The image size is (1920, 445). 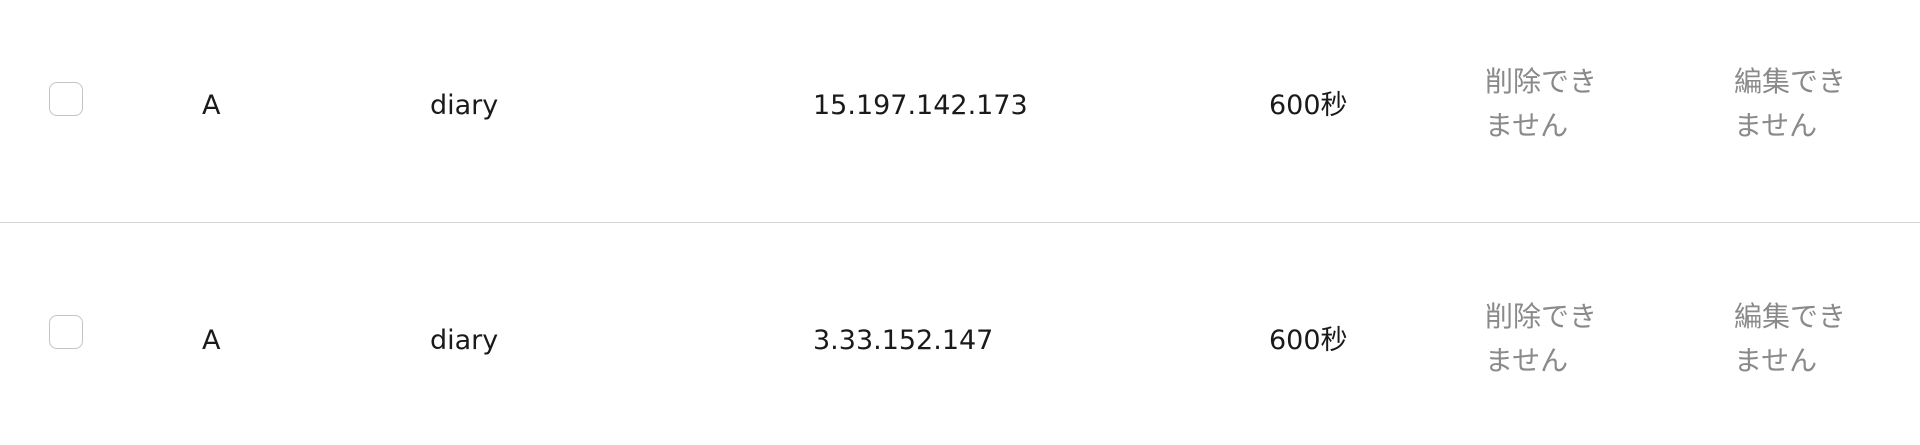 What do you see at coordinates (920, 105) in the screenshot?
I see `record-value-cell: 15.197.142.173` at bounding box center [920, 105].